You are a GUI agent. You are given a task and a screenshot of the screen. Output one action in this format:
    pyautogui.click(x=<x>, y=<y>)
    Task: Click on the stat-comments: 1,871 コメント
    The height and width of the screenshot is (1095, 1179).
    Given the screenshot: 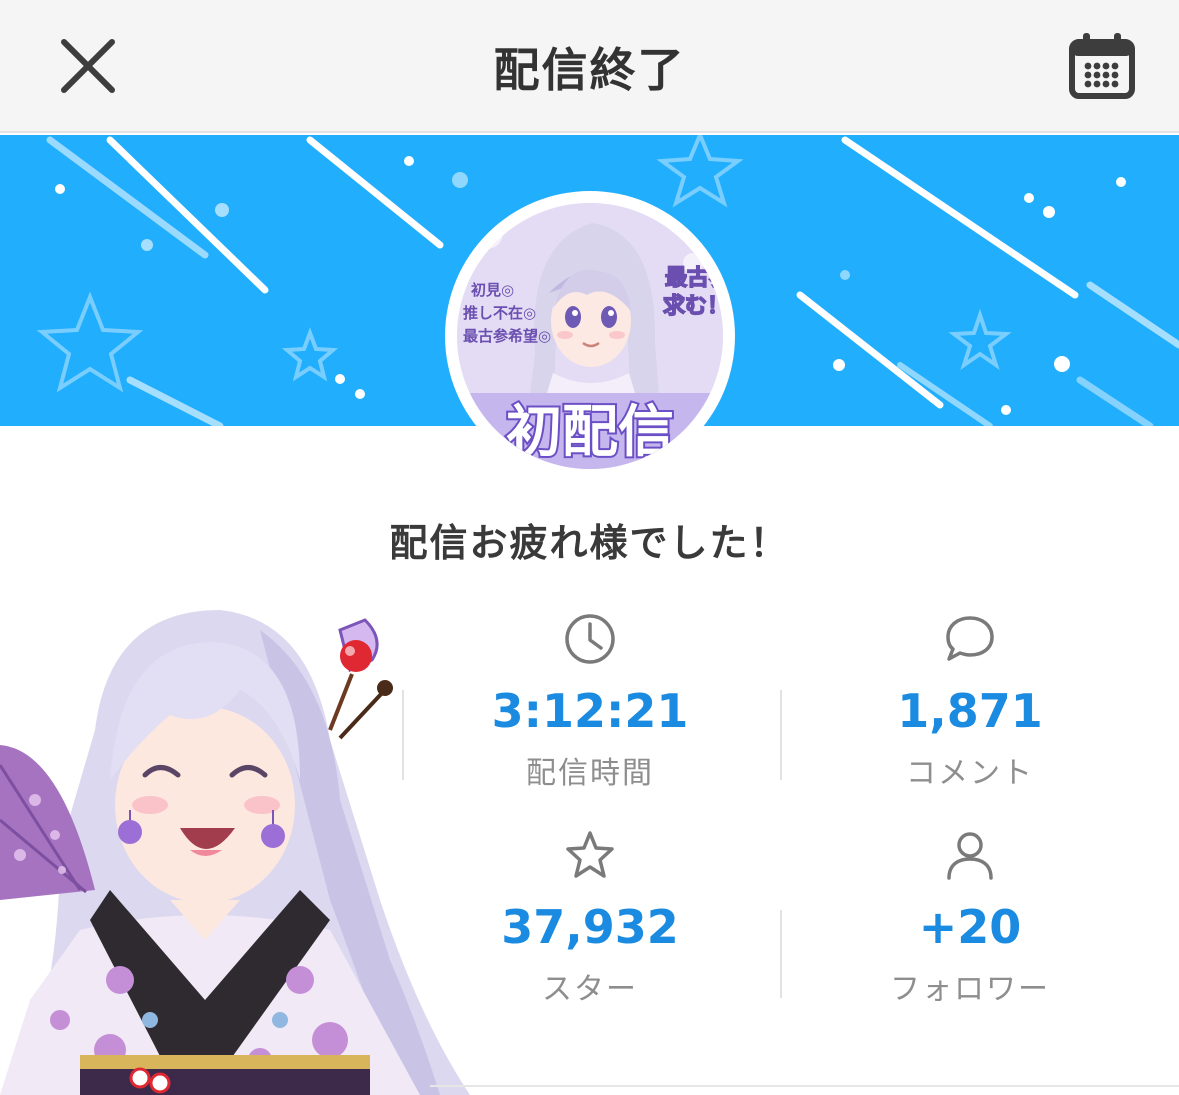 What is the action you would take?
    pyautogui.click(x=970, y=702)
    